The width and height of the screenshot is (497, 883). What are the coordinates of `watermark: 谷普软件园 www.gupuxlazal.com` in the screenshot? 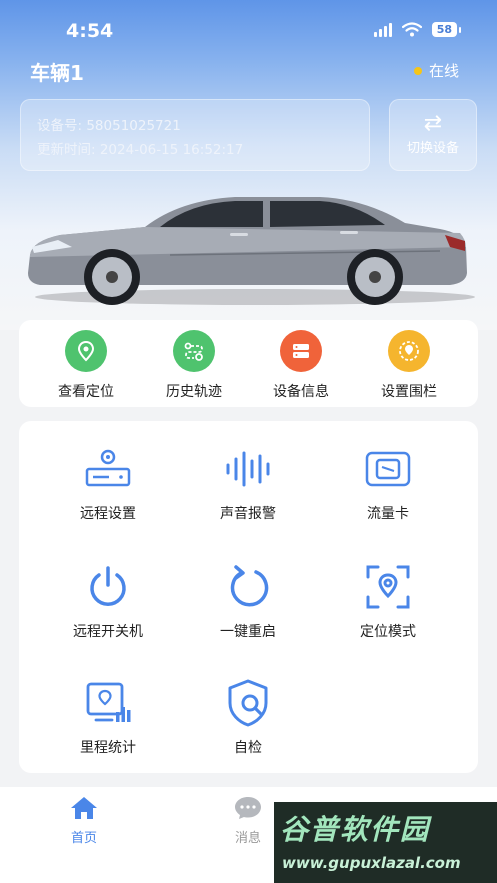 It's located at (385, 842).